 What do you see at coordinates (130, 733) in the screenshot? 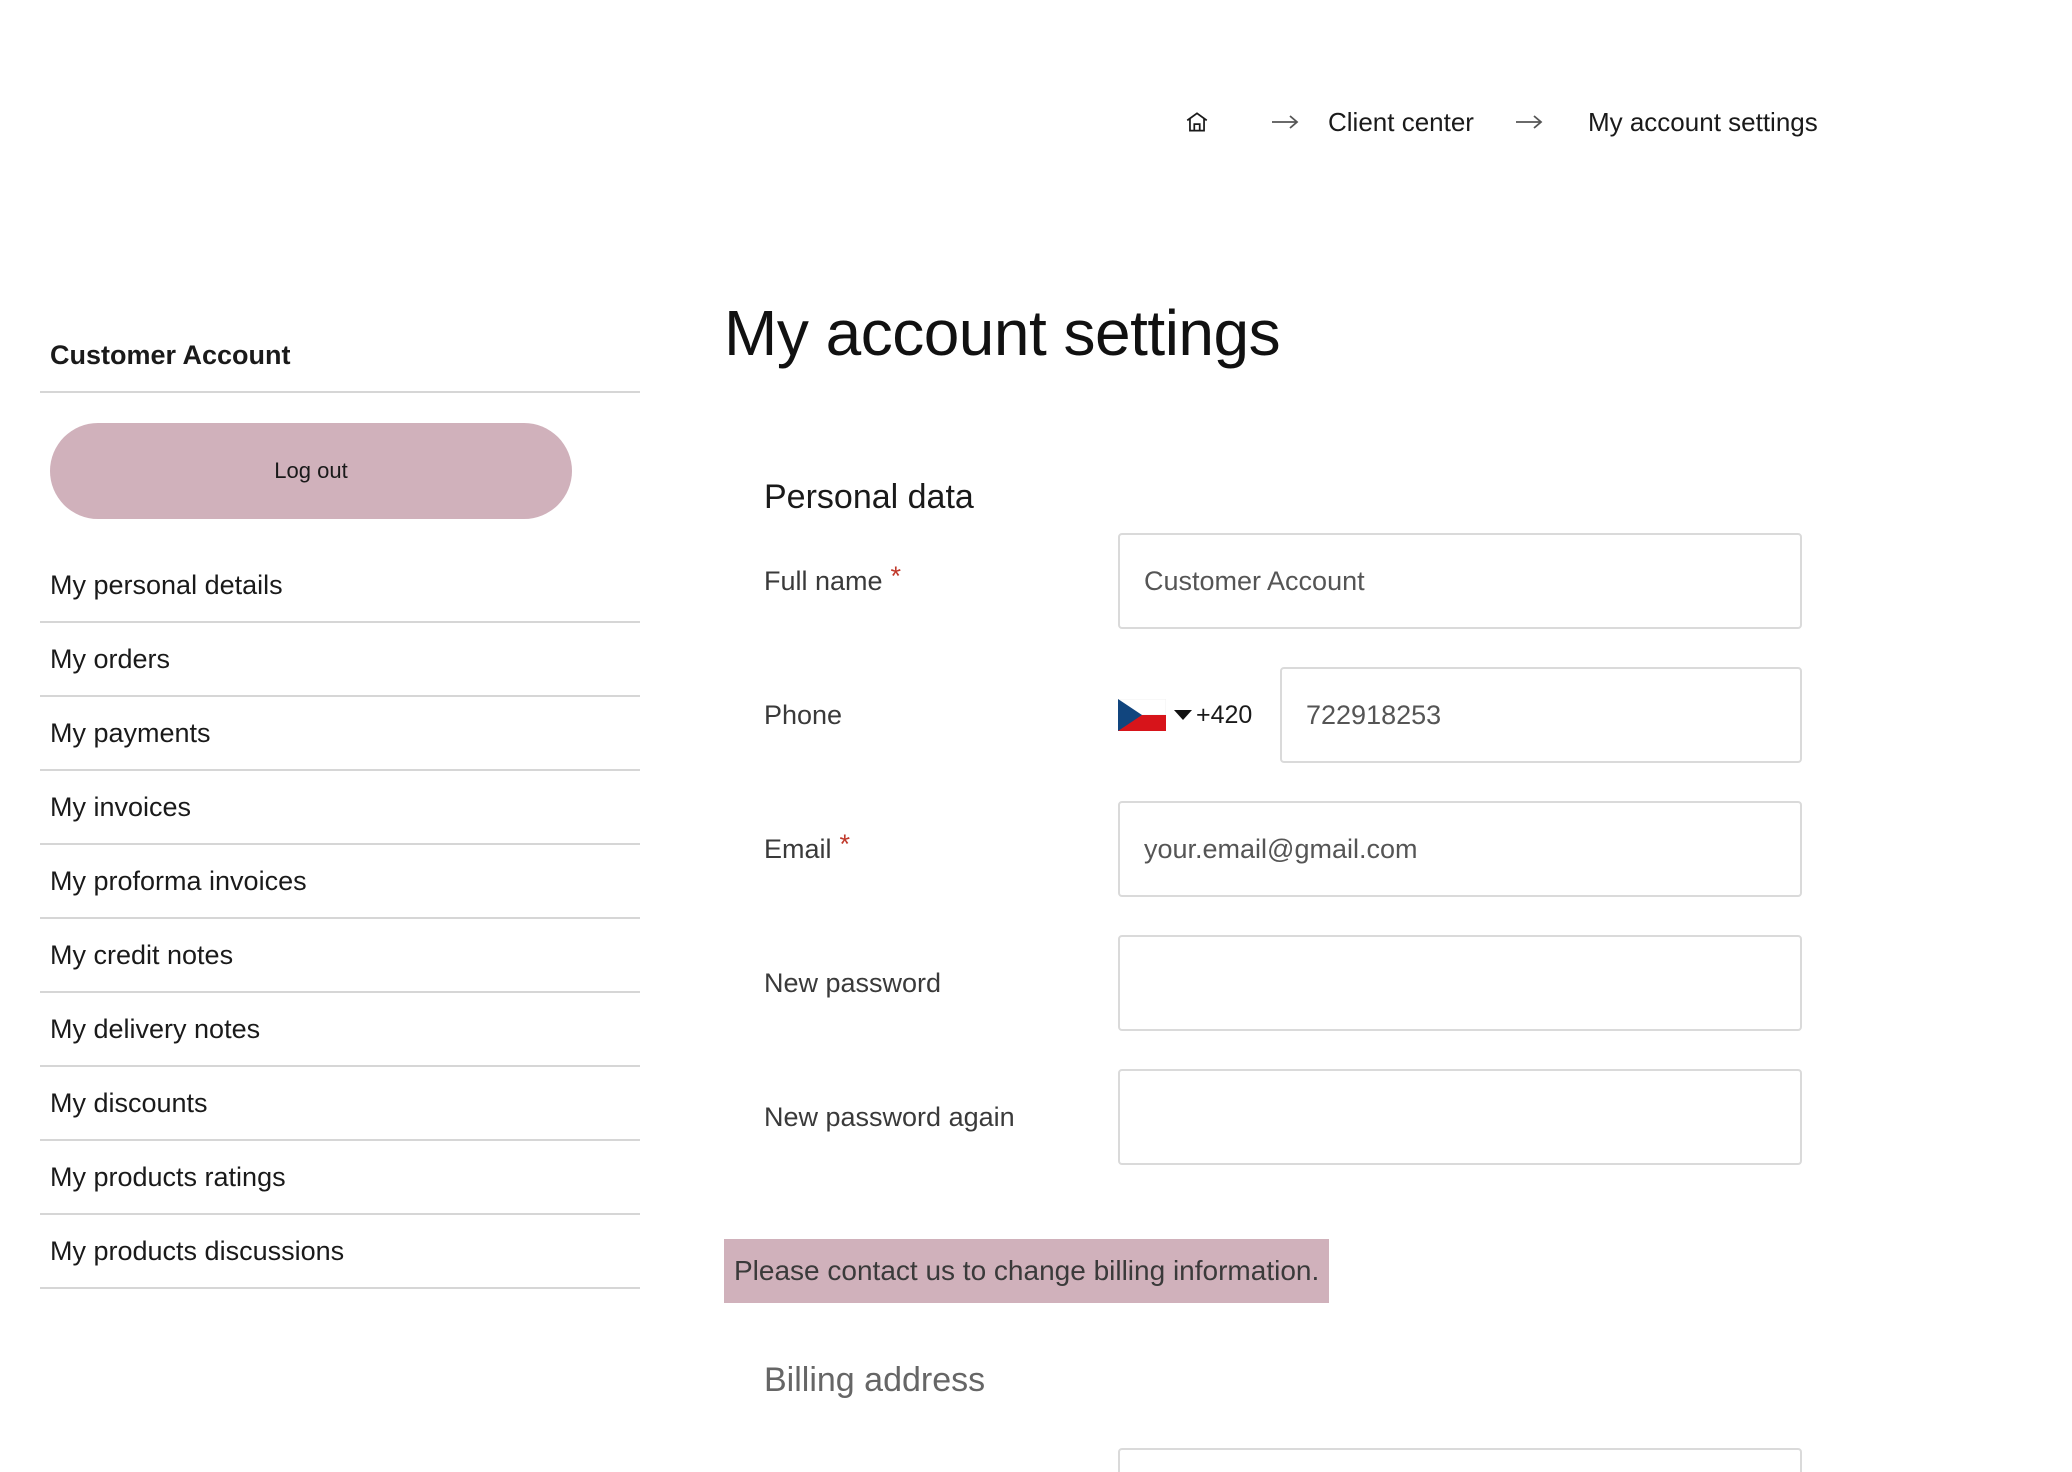
I see `sidebar-item-label: My payments` at bounding box center [130, 733].